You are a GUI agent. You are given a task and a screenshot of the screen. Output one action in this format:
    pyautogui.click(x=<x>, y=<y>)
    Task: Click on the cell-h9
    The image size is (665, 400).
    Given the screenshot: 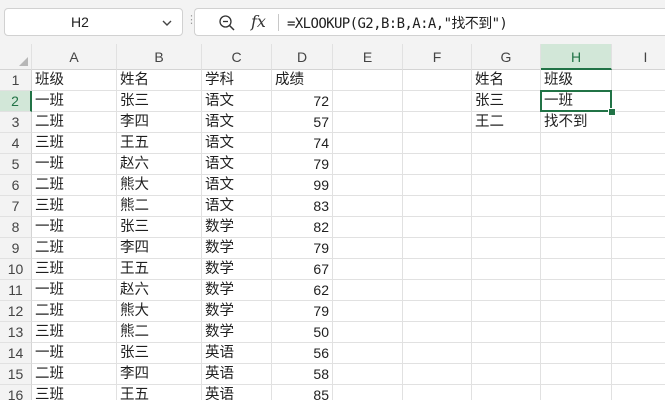 What is the action you would take?
    pyautogui.click(x=576, y=248)
    